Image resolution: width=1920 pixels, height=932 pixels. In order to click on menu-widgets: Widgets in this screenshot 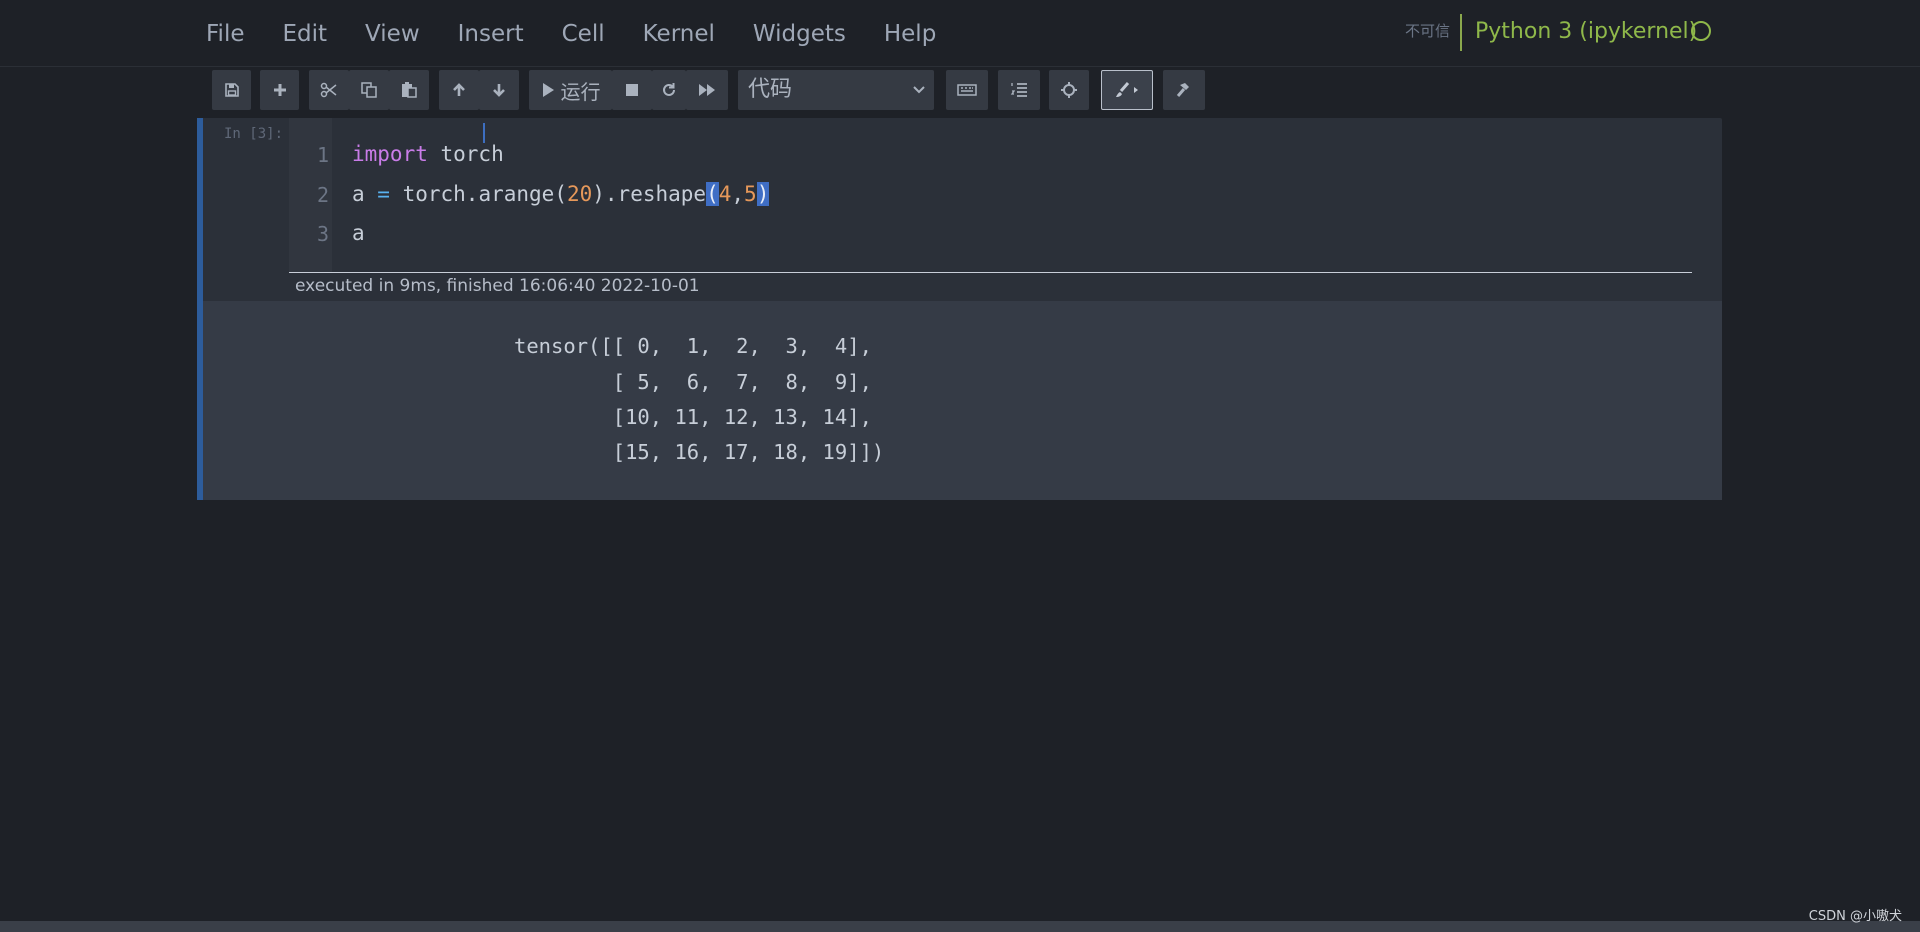, I will do `click(799, 34)`.